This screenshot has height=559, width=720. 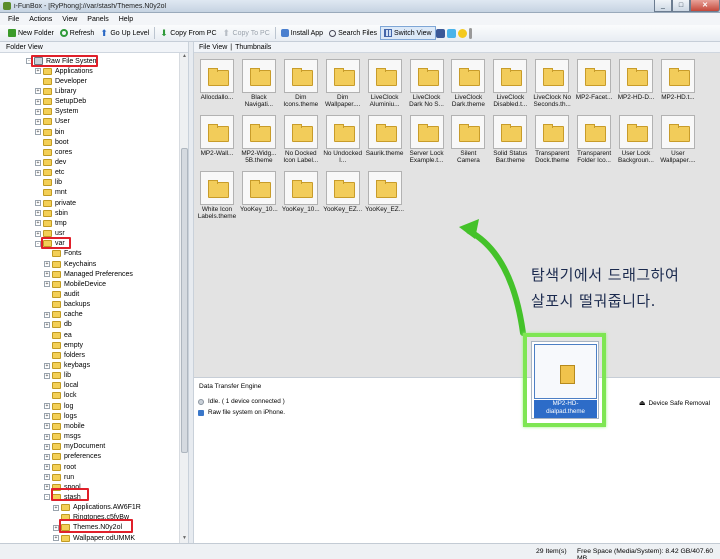 What do you see at coordinates (49, 173) in the screenshot?
I see `tree-item: + etc` at bounding box center [49, 173].